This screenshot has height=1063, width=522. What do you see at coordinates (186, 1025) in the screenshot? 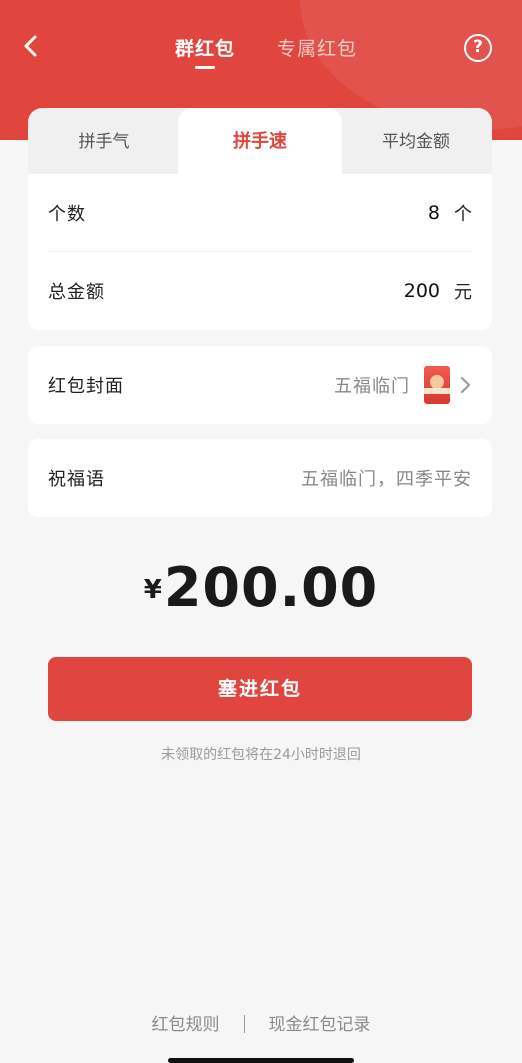
I see `rules-link: 红包规则` at bounding box center [186, 1025].